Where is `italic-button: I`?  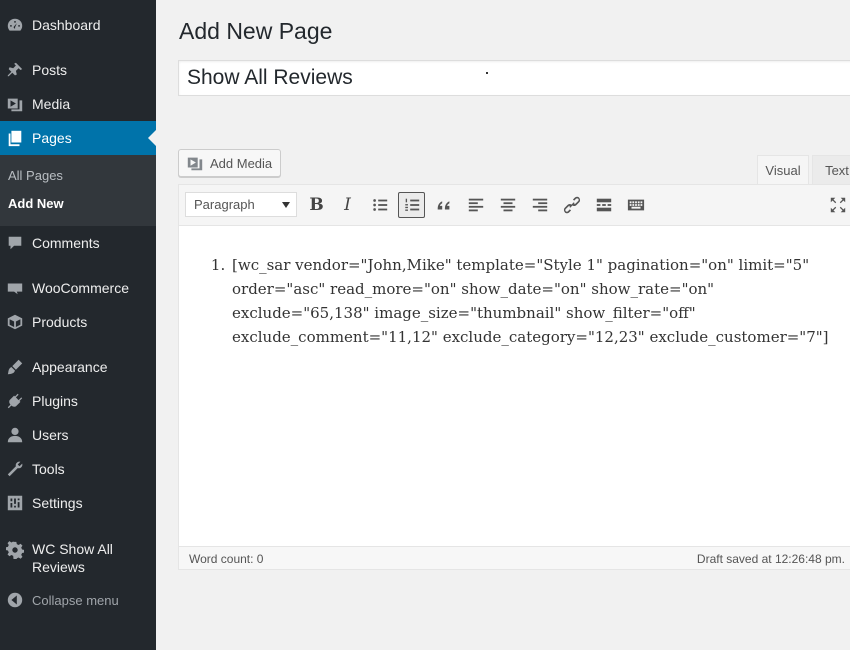 italic-button: I is located at coordinates (347, 205).